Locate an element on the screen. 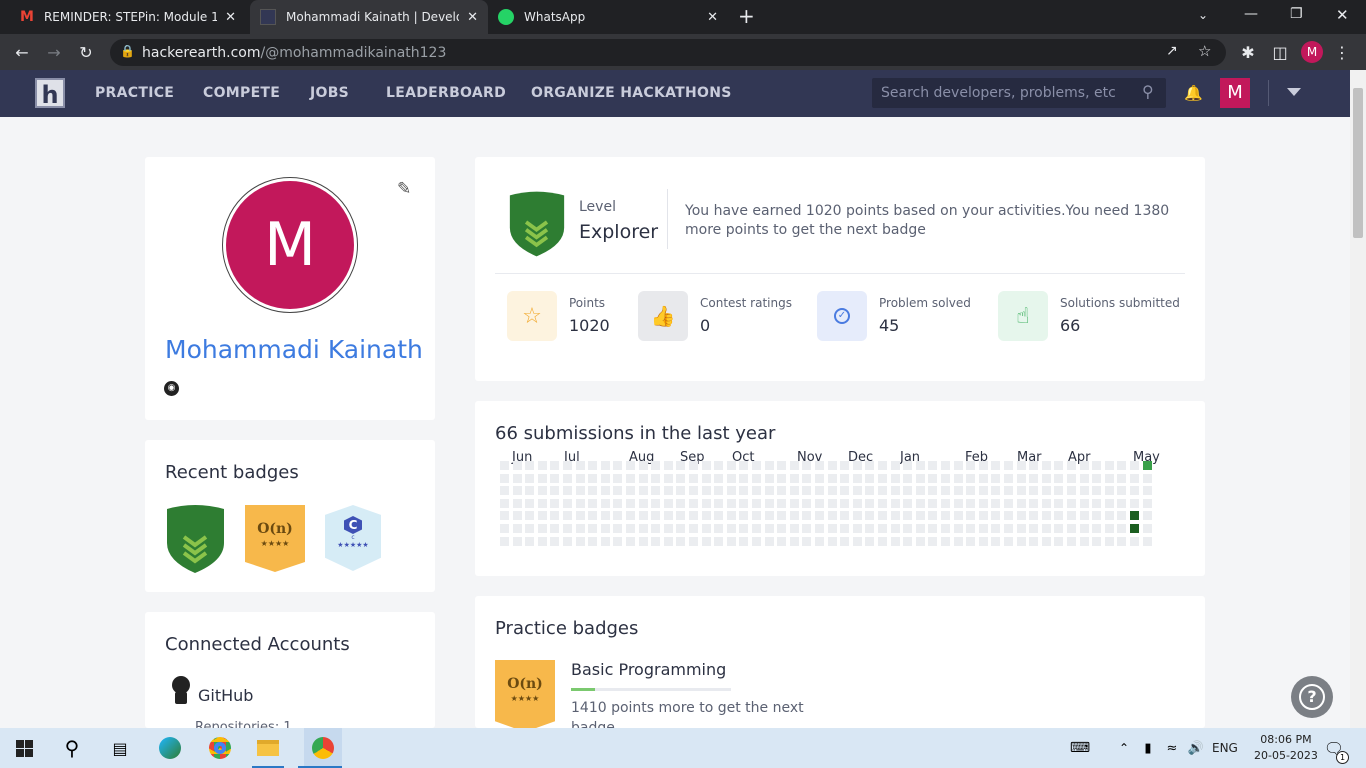 The image size is (1366, 768). bell-icon: 🔔 is located at coordinates (1193, 93).